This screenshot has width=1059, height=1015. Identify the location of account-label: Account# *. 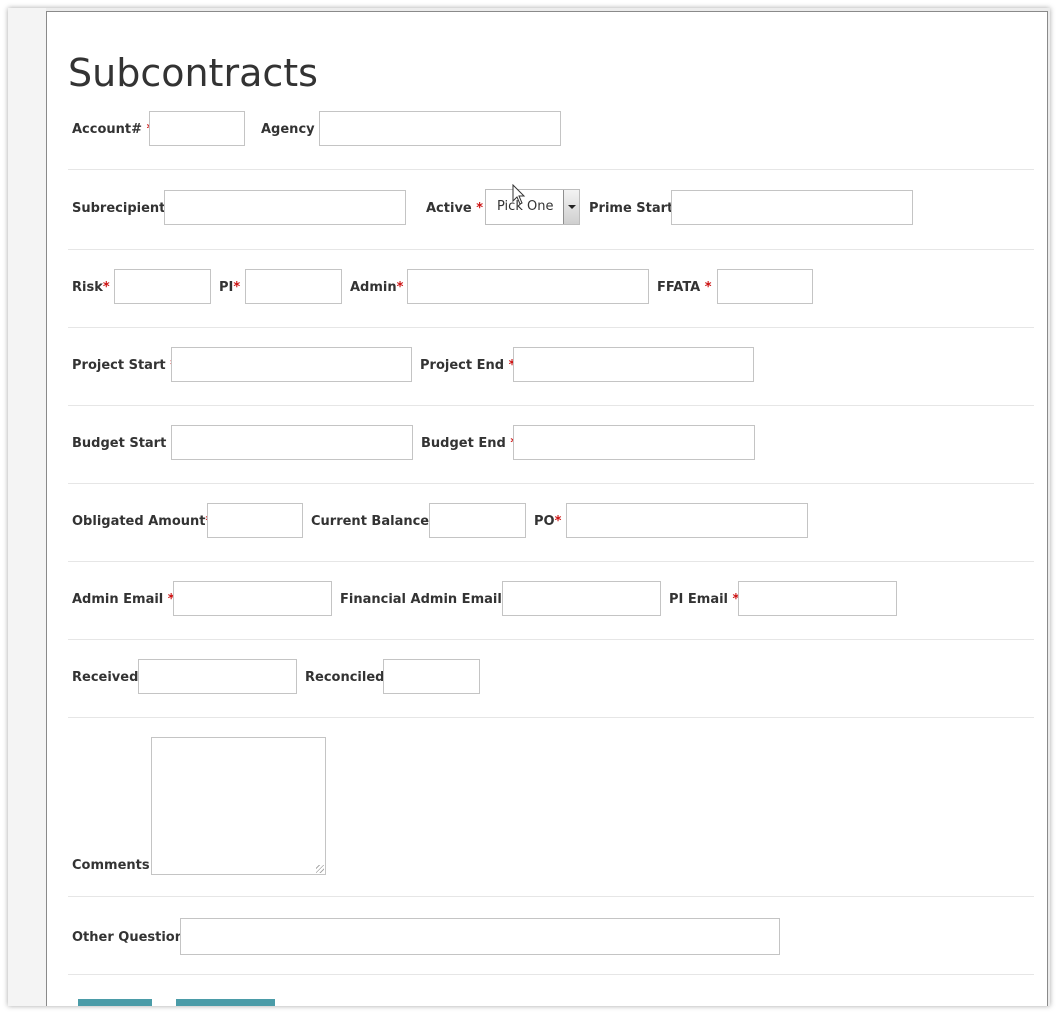
(112, 129).